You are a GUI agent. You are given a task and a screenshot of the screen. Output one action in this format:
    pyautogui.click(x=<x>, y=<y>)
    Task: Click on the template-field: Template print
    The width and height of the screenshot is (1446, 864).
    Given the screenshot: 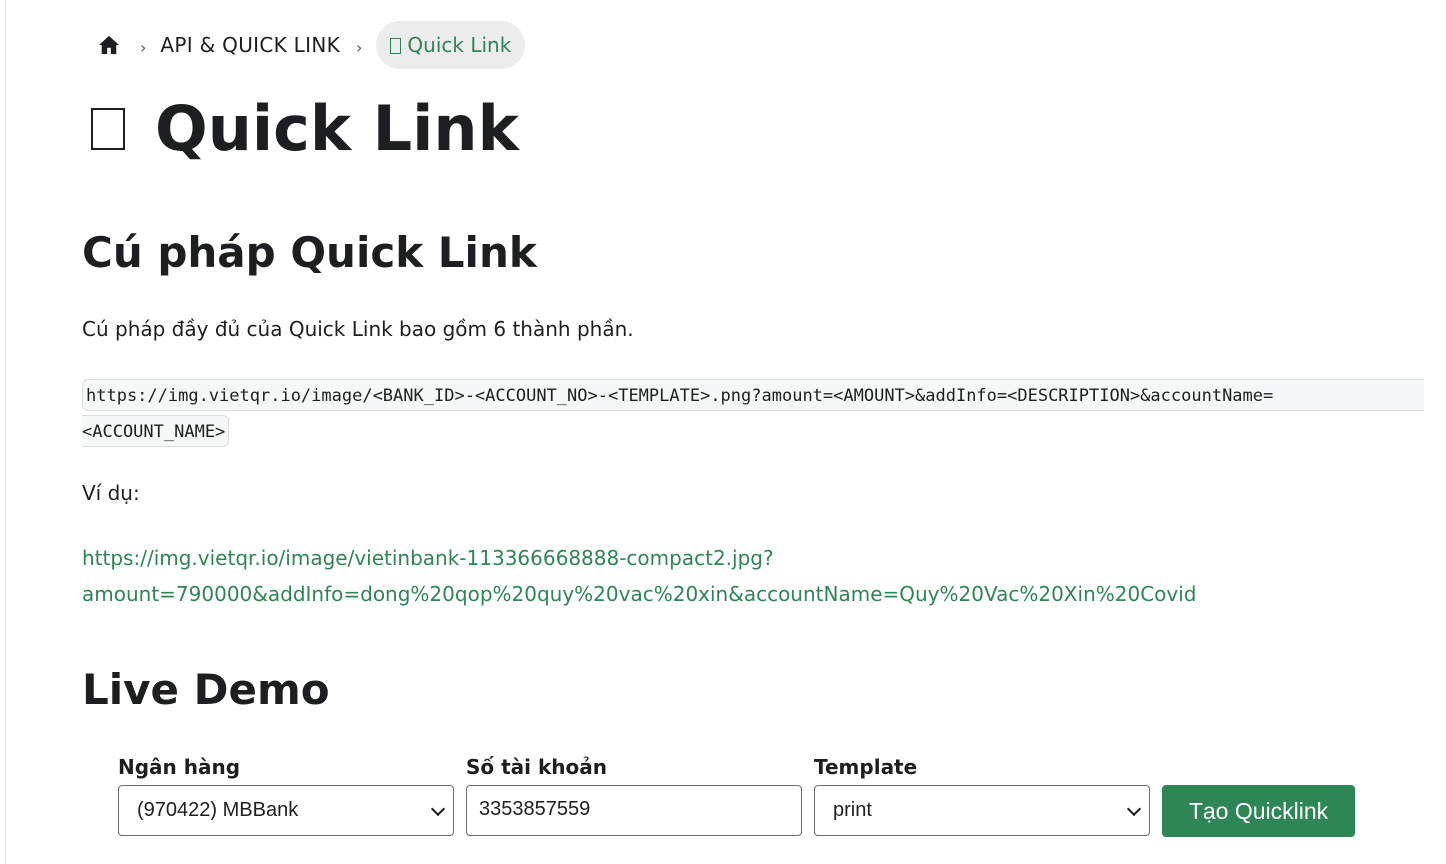 What is the action you would take?
    pyautogui.click(x=982, y=795)
    